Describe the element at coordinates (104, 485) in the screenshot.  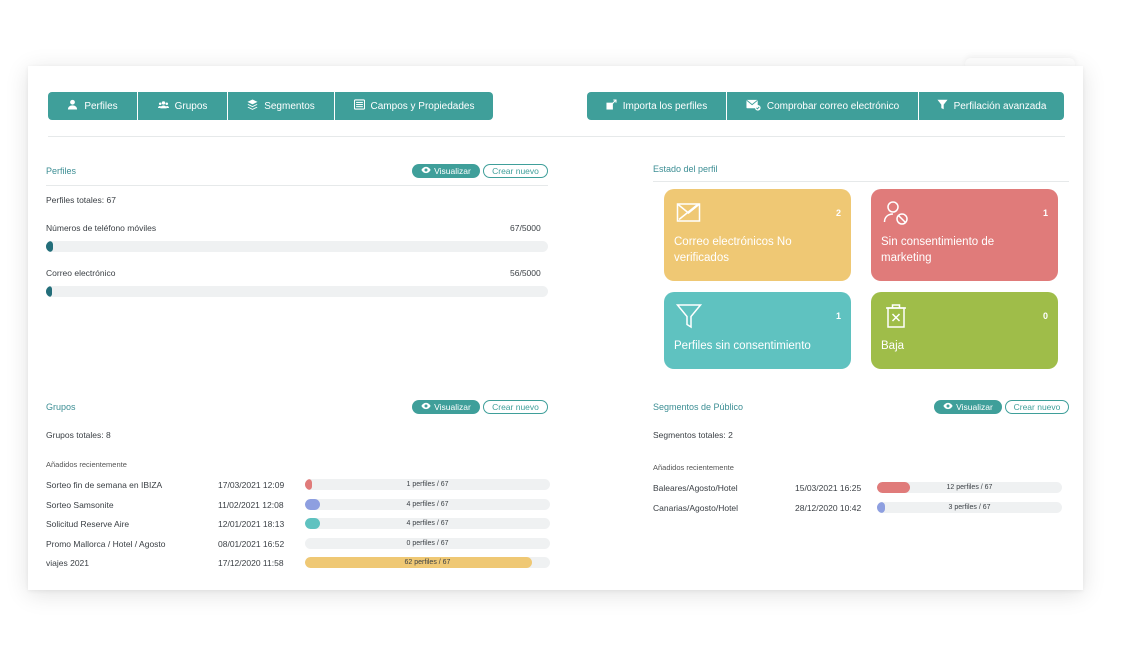
I see `row-name: Sorteo fin de semana en IBIZA` at that location.